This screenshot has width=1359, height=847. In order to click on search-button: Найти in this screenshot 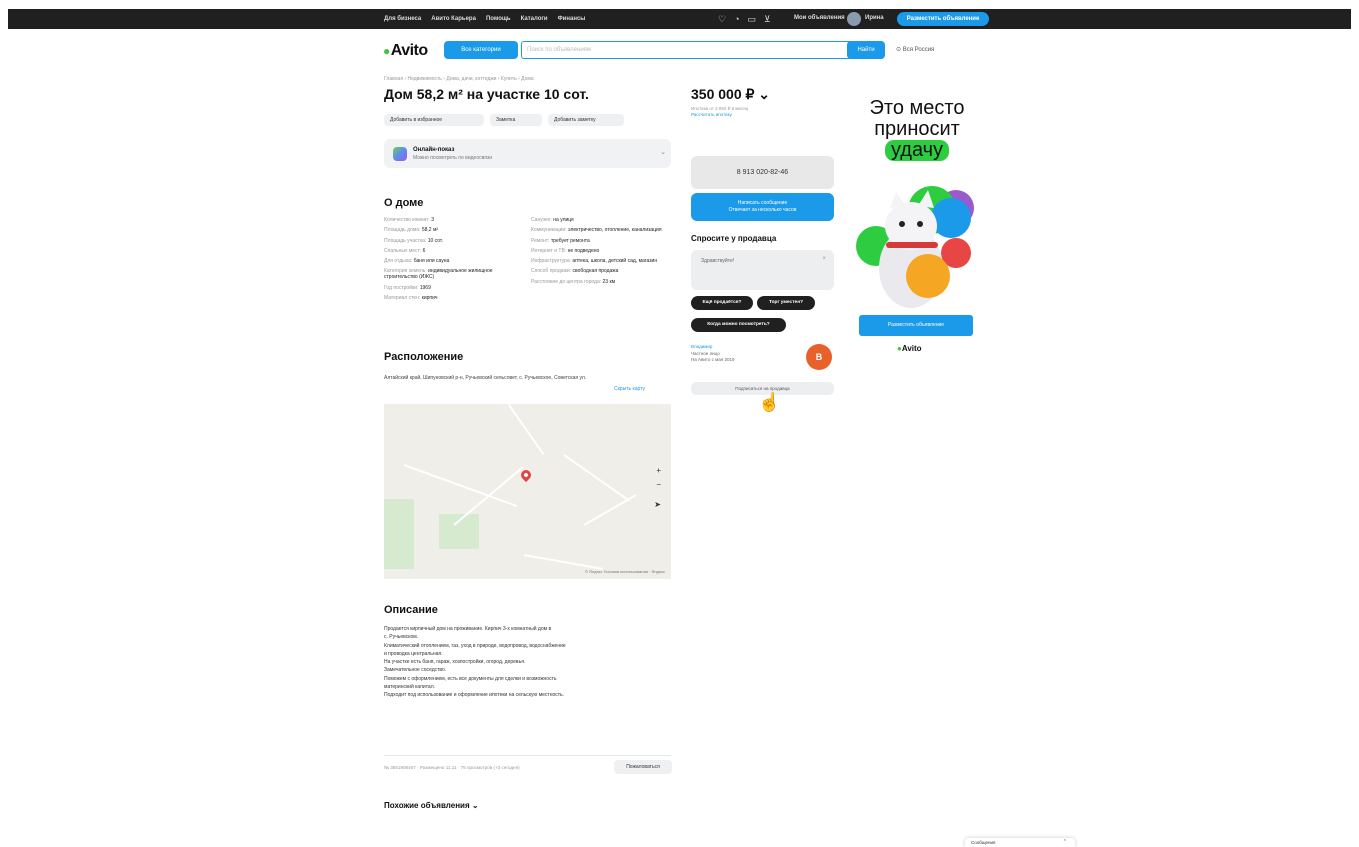, I will do `click(866, 50)`.